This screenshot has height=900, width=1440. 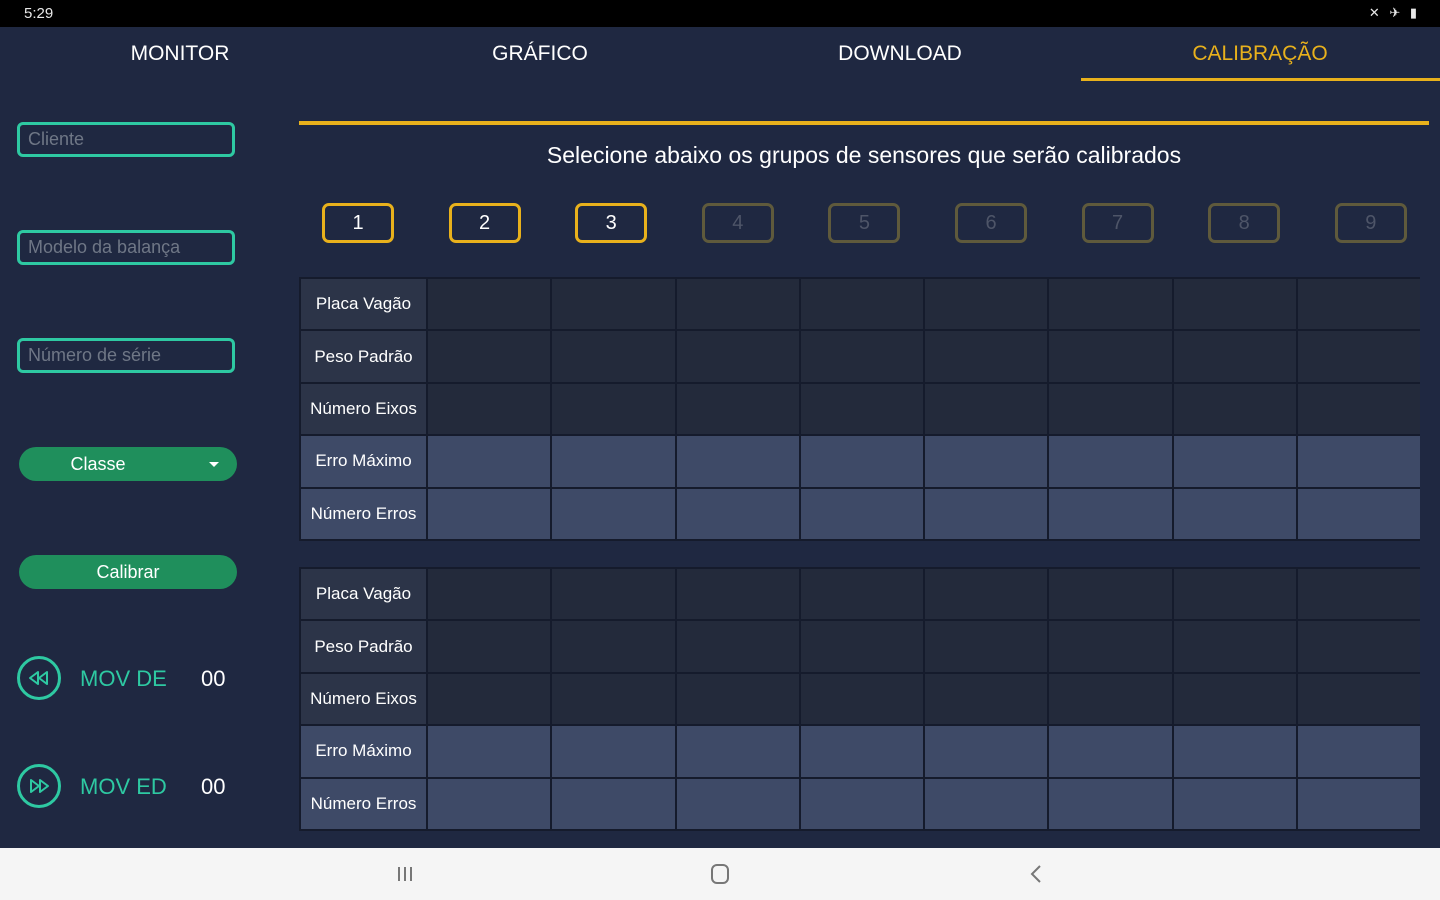 What do you see at coordinates (128, 572) in the screenshot?
I see `calibrar-button: Calibrar` at bounding box center [128, 572].